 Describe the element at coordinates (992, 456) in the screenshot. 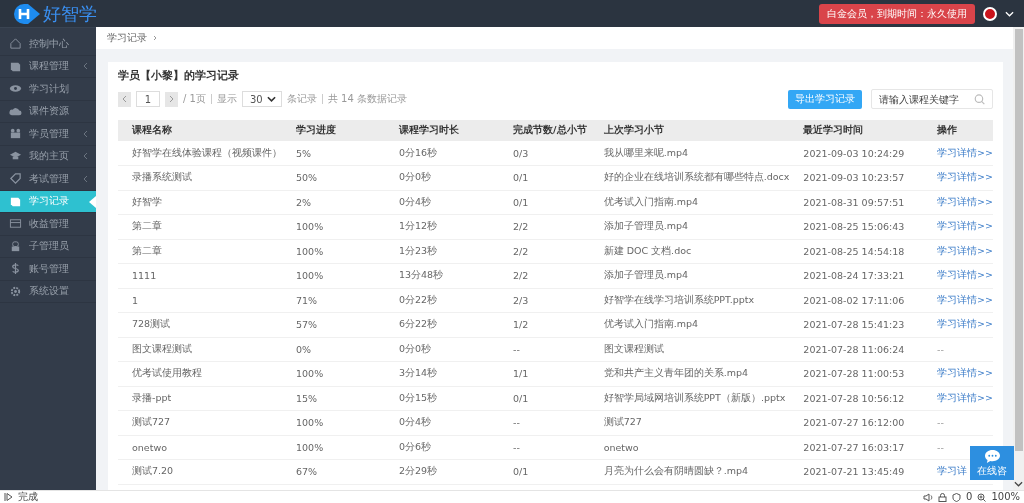

I see `chat-bubble-icon` at that location.